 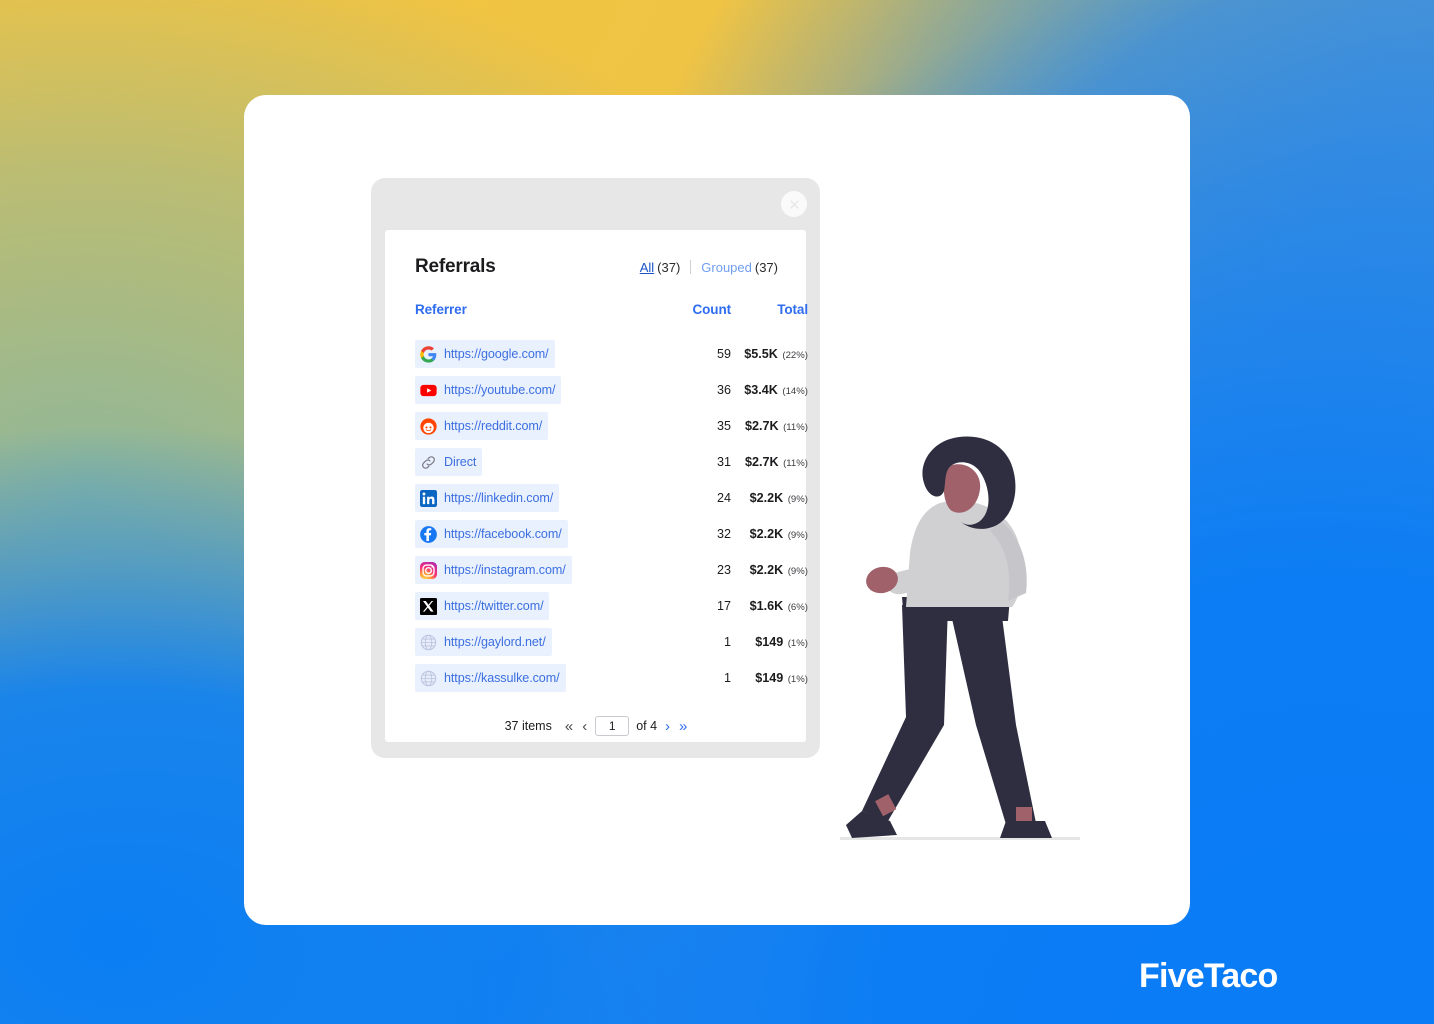 I want to click on referrer-cell: https://twitter.com/, so click(x=533, y=606).